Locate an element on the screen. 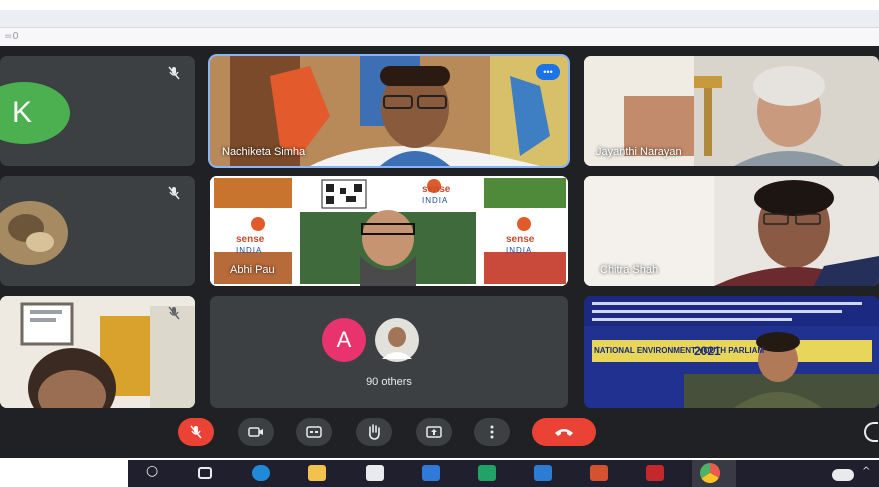  participant-name: Abhi Pau is located at coordinates (252, 270).